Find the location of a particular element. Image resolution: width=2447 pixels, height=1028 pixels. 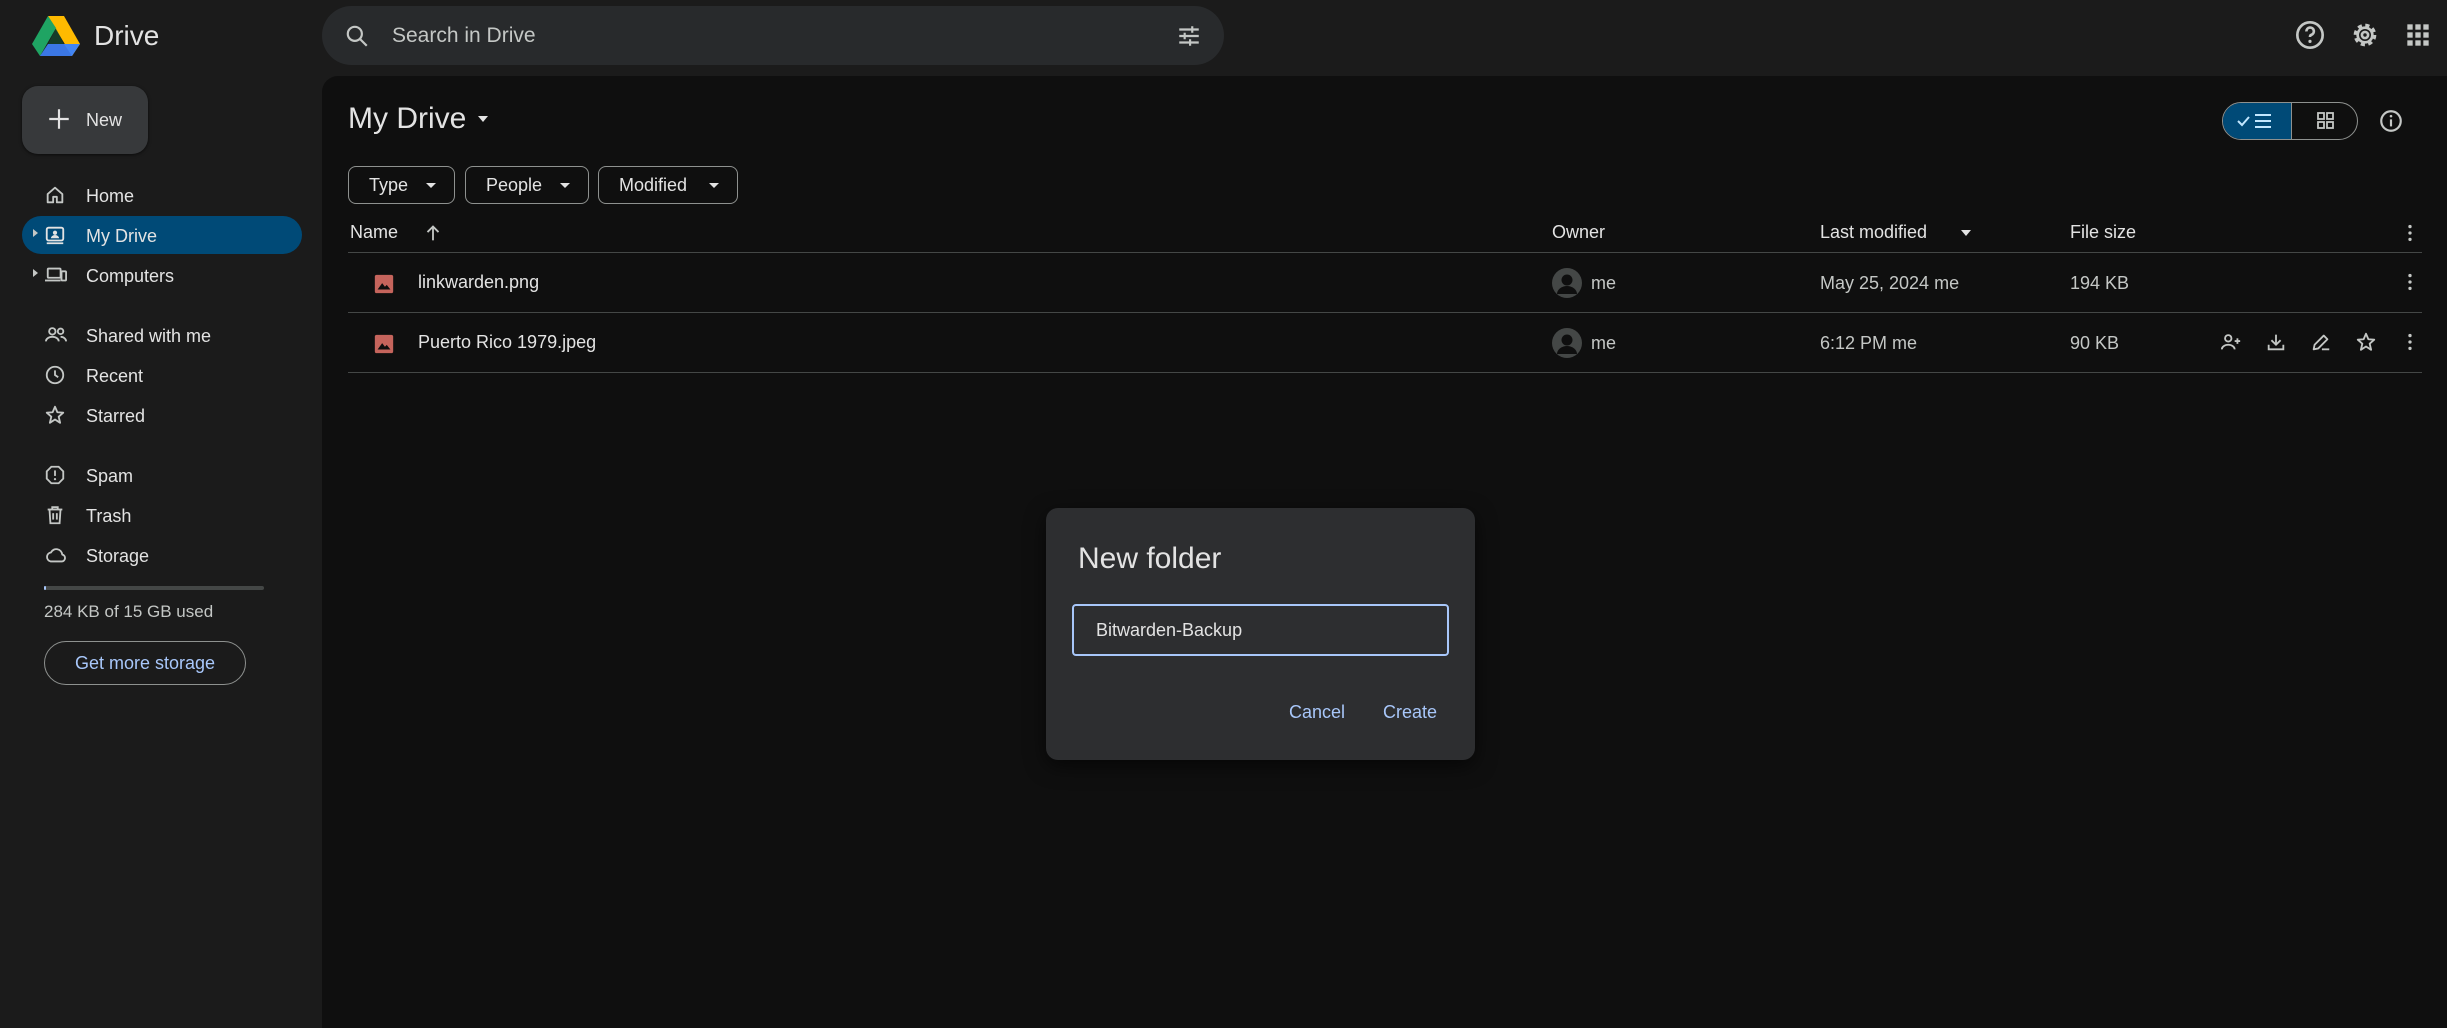

sidebar-item-spam: Spam is located at coordinates (162, 475).